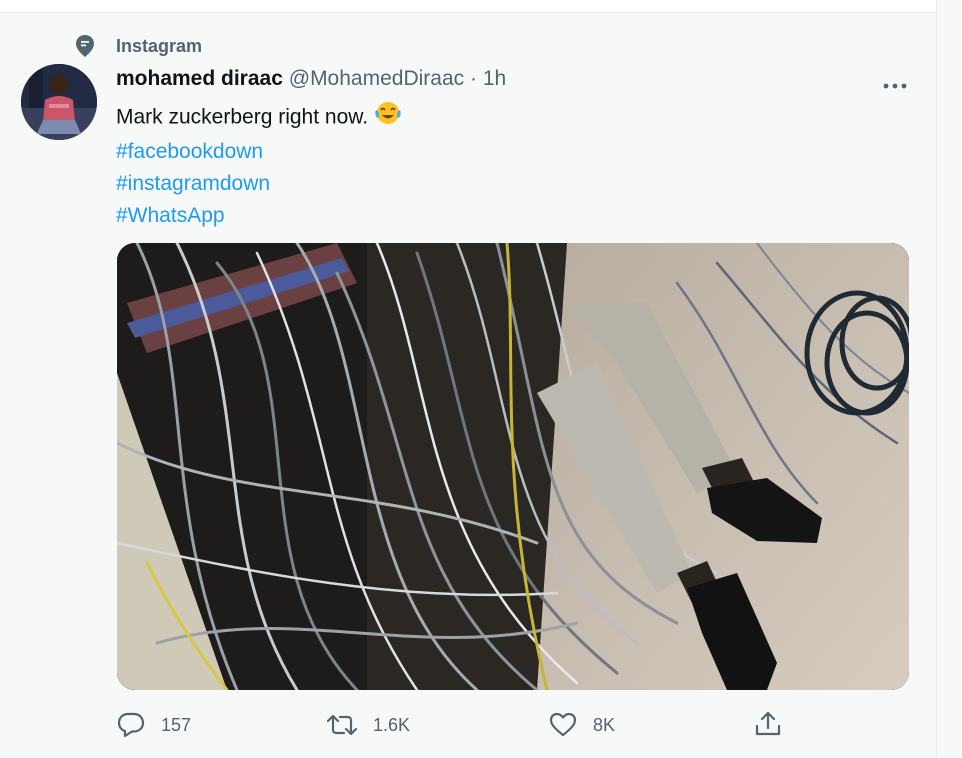 This screenshot has width=962, height=758. Describe the element at coordinates (582, 725) in the screenshot. I see `like-button: 8K` at that location.